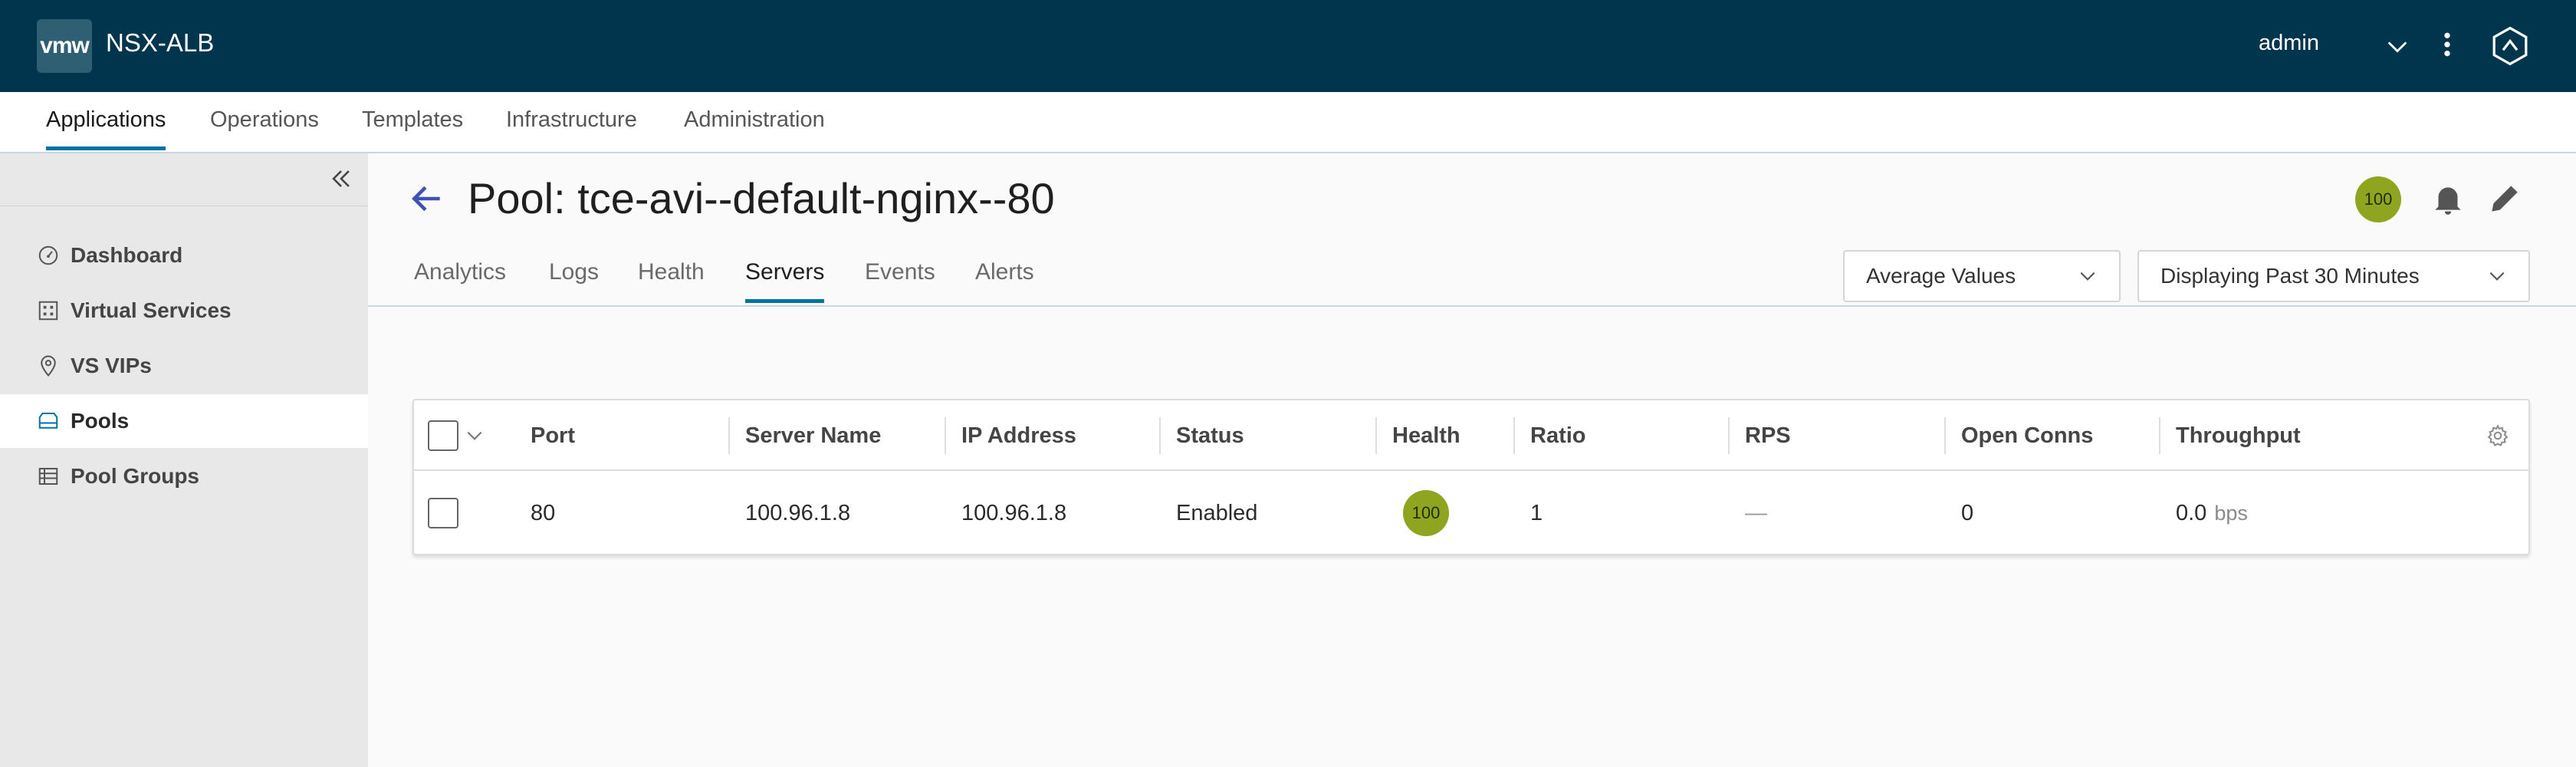 Image resolution: width=2576 pixels, height=767 pixels. I want to click on app-header: vmw NSX-ALB admin, so click(1288, 46).